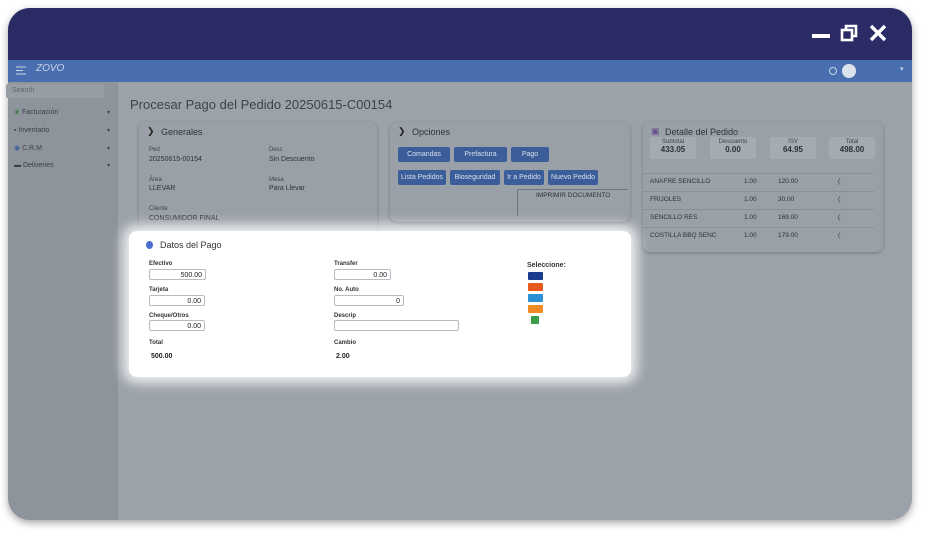 Image resolution: width=934 pixels, height=541 pixels. Describe the element at coordinates (55, 91) in the screenshot. I see `search-input: Search` at that location.